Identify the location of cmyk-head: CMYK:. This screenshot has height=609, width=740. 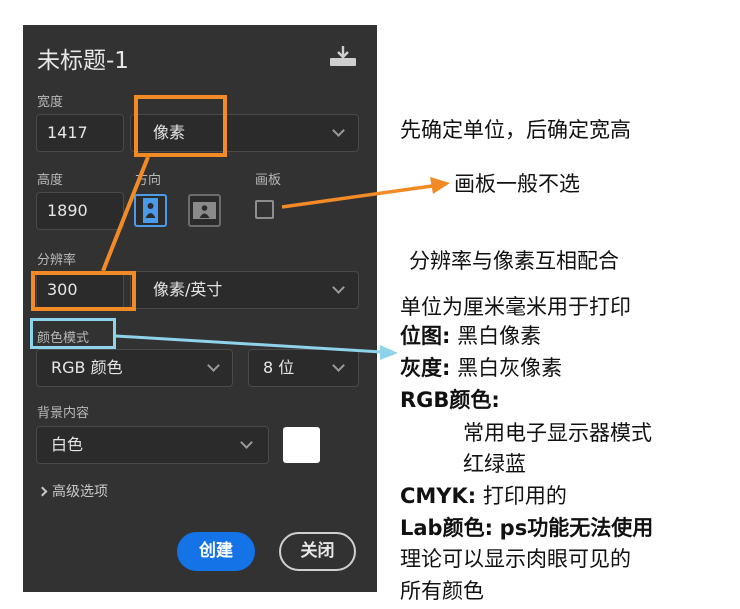
(438, 496).